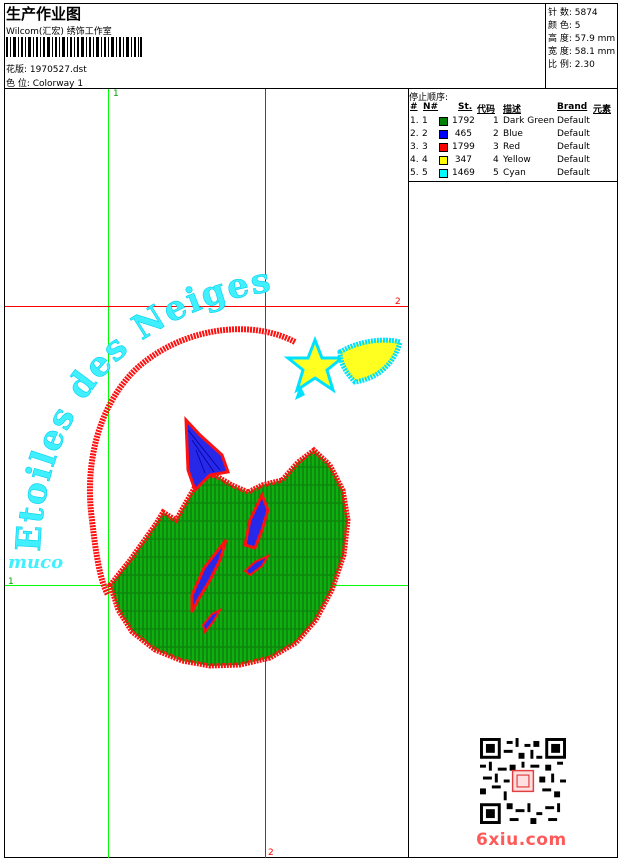 Image resolution: width=620 pixels, height=860 pixels. What do you see at coordinates (523, 781) in the screenshot?
I see `qr-code` at bounding box center [523, 781].